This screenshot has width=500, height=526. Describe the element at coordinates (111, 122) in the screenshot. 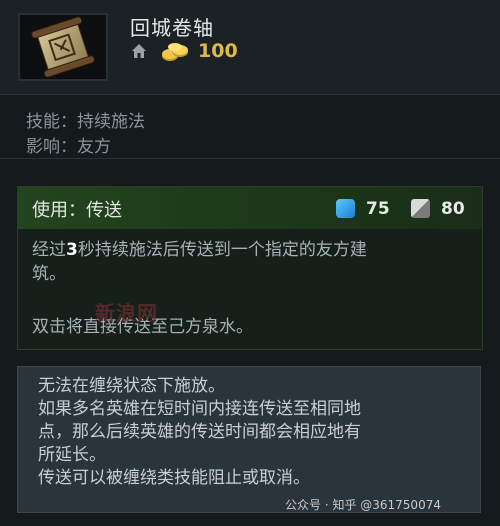

I see `stat-value: 持续施法` at that location.